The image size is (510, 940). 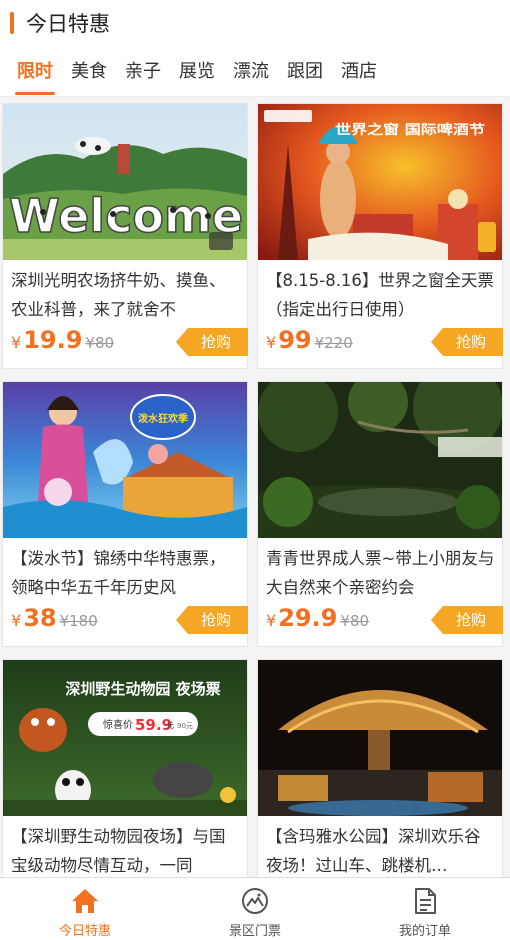 What do you see at coordinates (125, 738) in the screenshot?
I see `deal-image-night-zoo: 深圳野生动物园 夜场票 惊喜价 59.9 元 90元` at bounding box center [125, 738].